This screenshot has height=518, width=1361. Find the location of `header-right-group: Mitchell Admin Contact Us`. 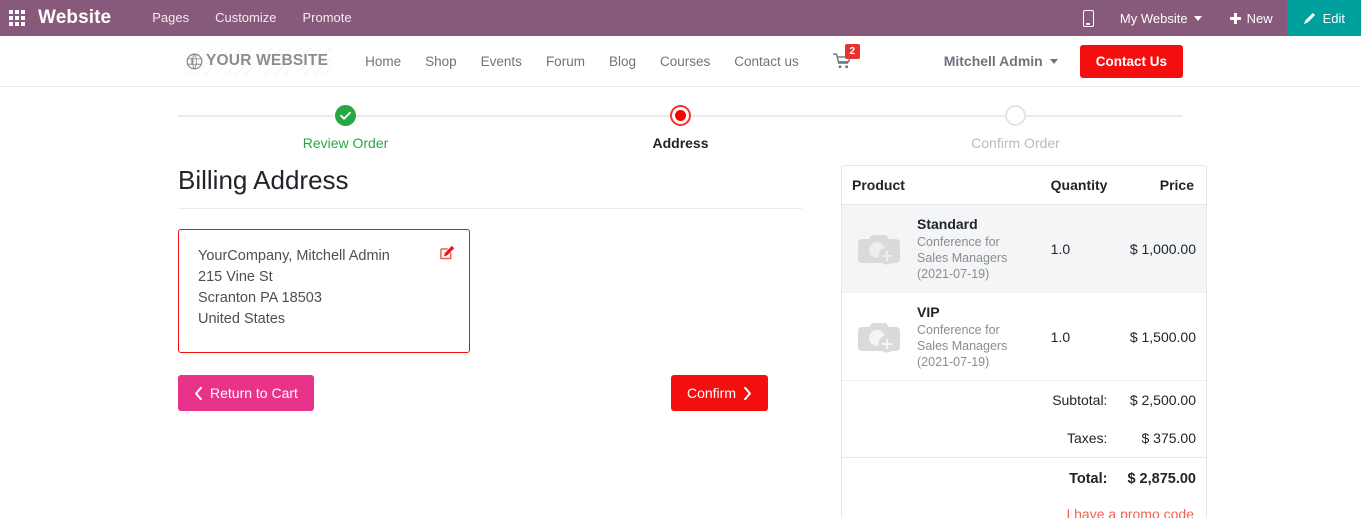

header-right-group: Mitchell Admin Contact Us is located at coordinates (1152, 61).